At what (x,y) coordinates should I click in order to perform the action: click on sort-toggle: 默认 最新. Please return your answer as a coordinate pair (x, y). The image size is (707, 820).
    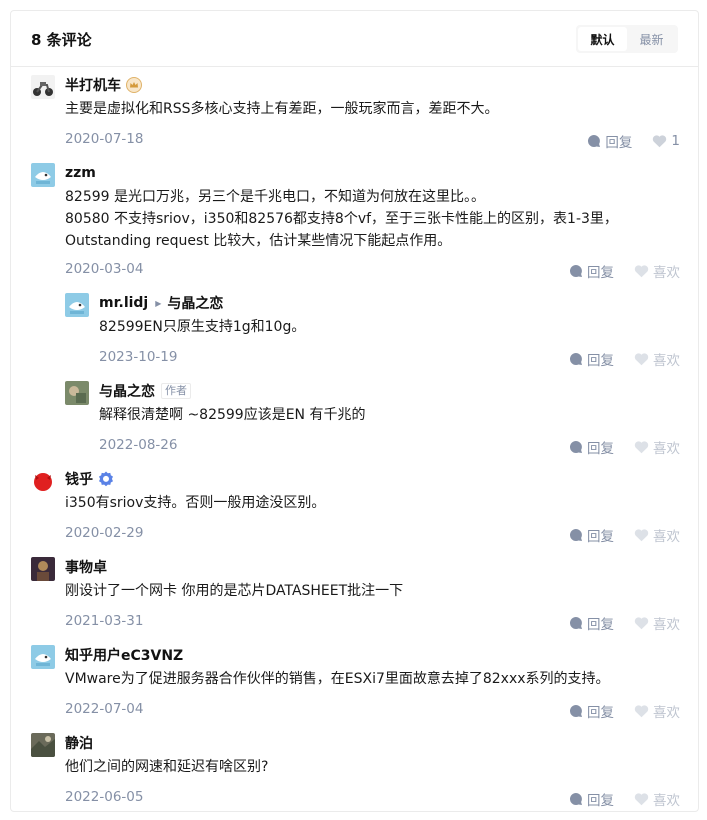
    Looking at the image, I should click on (627, 39).